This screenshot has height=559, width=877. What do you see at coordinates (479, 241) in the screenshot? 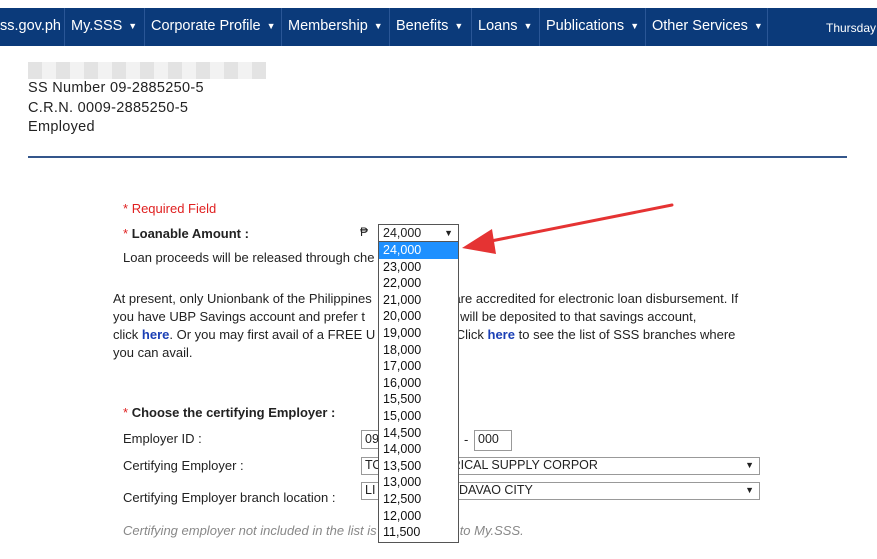
I see `annotation-arrow-head` at bounding box center [479, 241].